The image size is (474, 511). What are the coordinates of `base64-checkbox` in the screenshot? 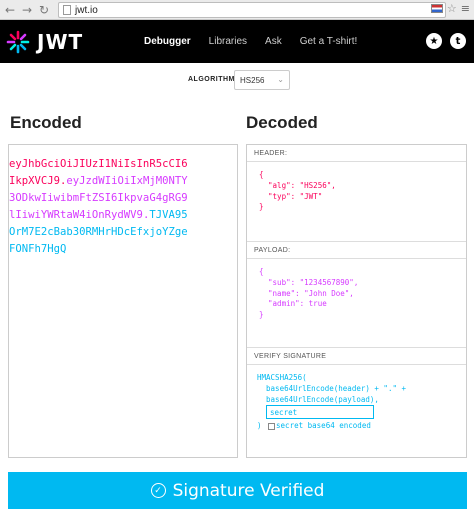 It's located at (272, 426).